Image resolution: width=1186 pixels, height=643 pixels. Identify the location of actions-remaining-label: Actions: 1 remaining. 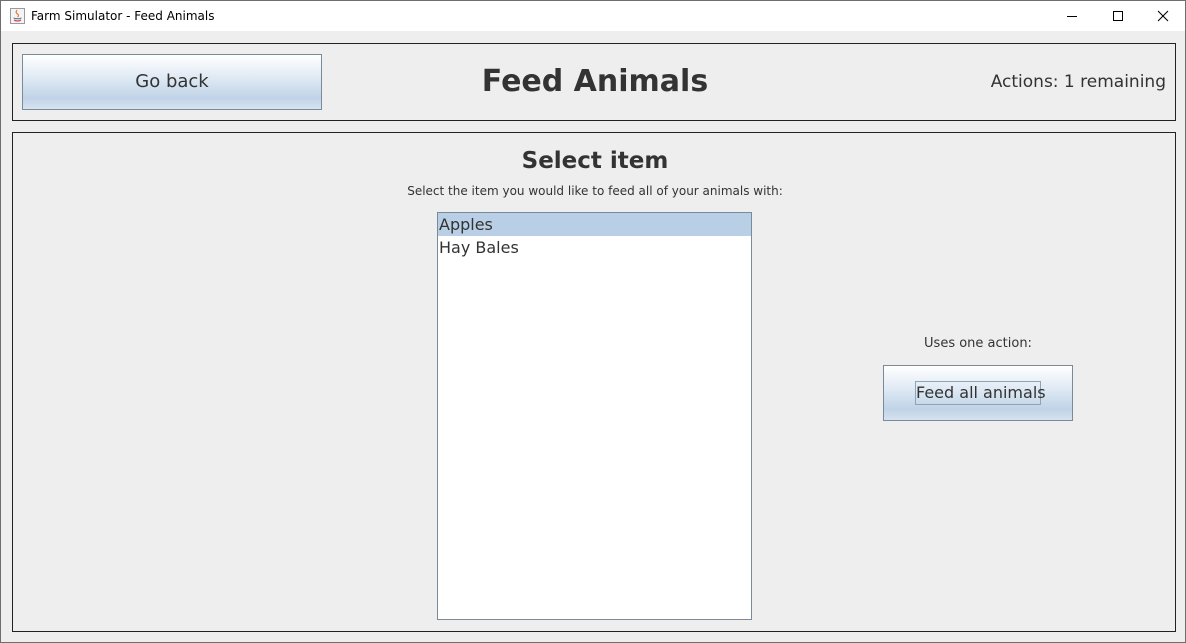
(1078, 82).